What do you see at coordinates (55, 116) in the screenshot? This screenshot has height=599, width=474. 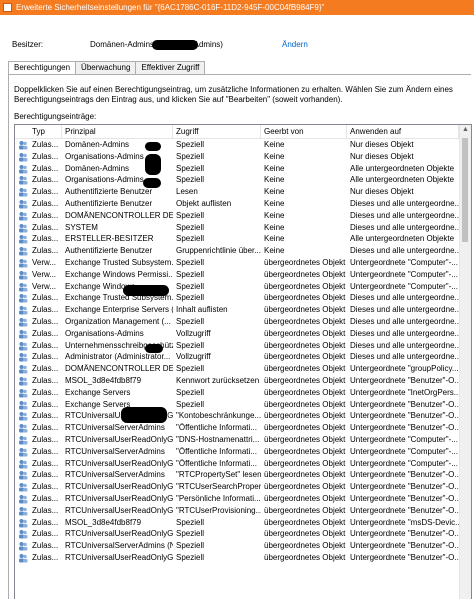 I see `entries-label: Berechtigungseinträge:` at bounding box center [55, 116].